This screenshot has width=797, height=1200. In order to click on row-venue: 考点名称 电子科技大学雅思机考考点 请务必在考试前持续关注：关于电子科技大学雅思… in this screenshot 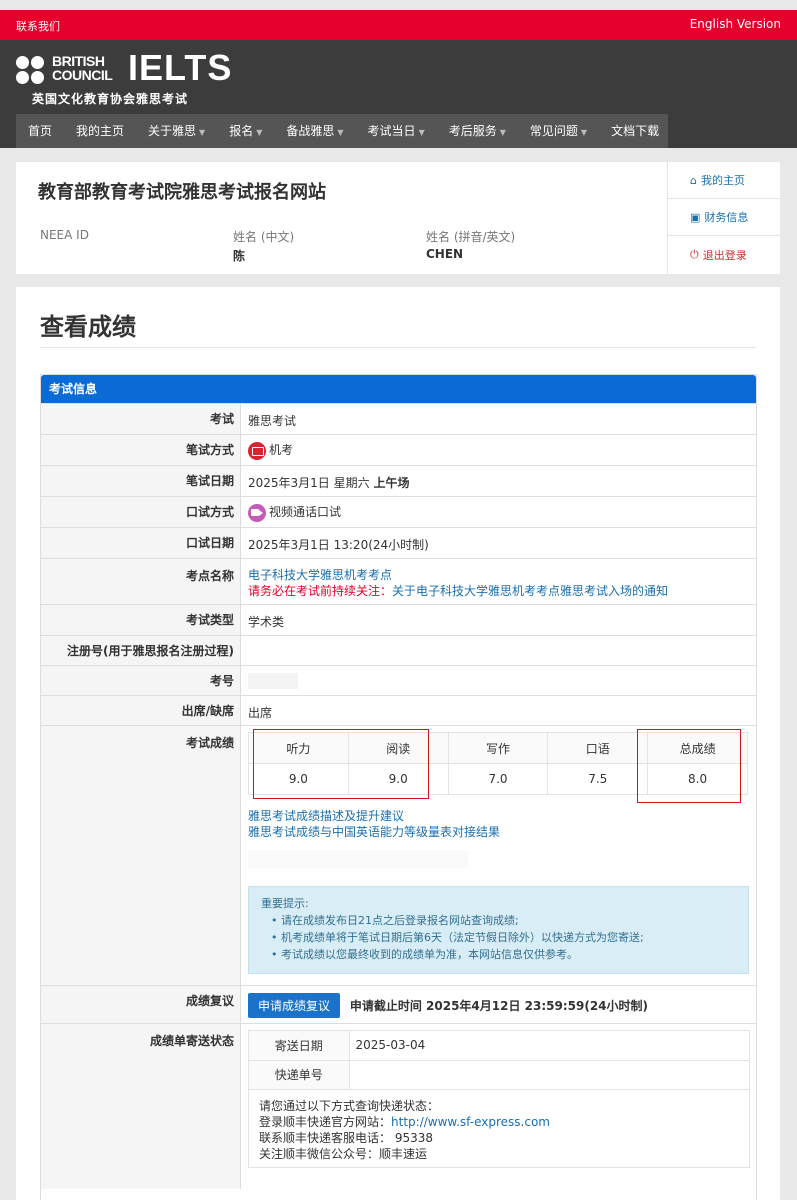, I will do `click(398, 581)`.